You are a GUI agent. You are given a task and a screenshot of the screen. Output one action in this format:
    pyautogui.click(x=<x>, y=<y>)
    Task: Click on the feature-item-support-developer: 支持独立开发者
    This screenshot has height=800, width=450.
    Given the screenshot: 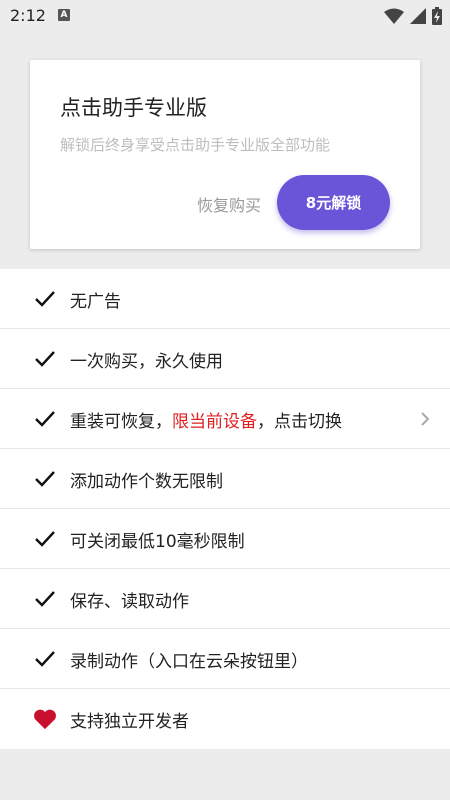 What is the action you would take?
    pyautogui.click(x=225, y=719)
    